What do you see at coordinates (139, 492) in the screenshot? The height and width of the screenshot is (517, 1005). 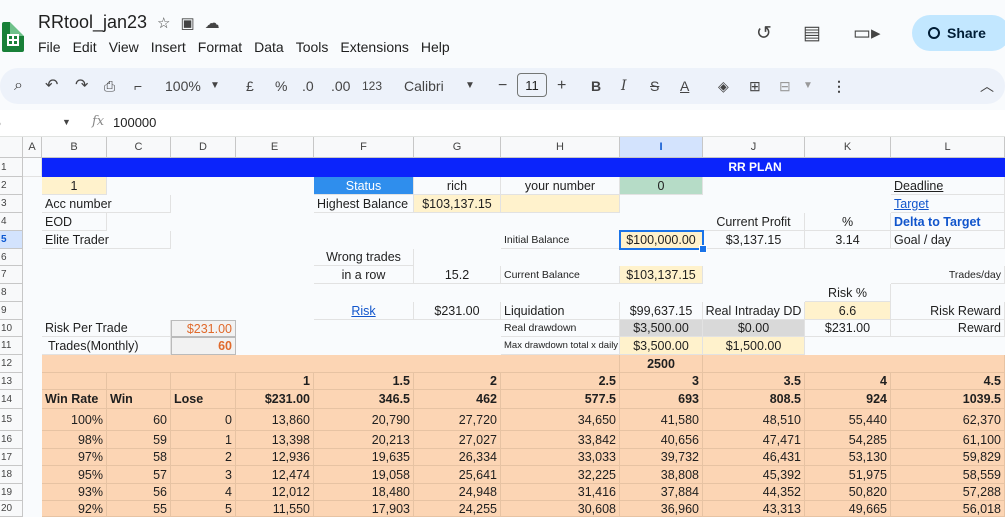 I see `table-cell-win: 56` at bounding box center [139, 492].